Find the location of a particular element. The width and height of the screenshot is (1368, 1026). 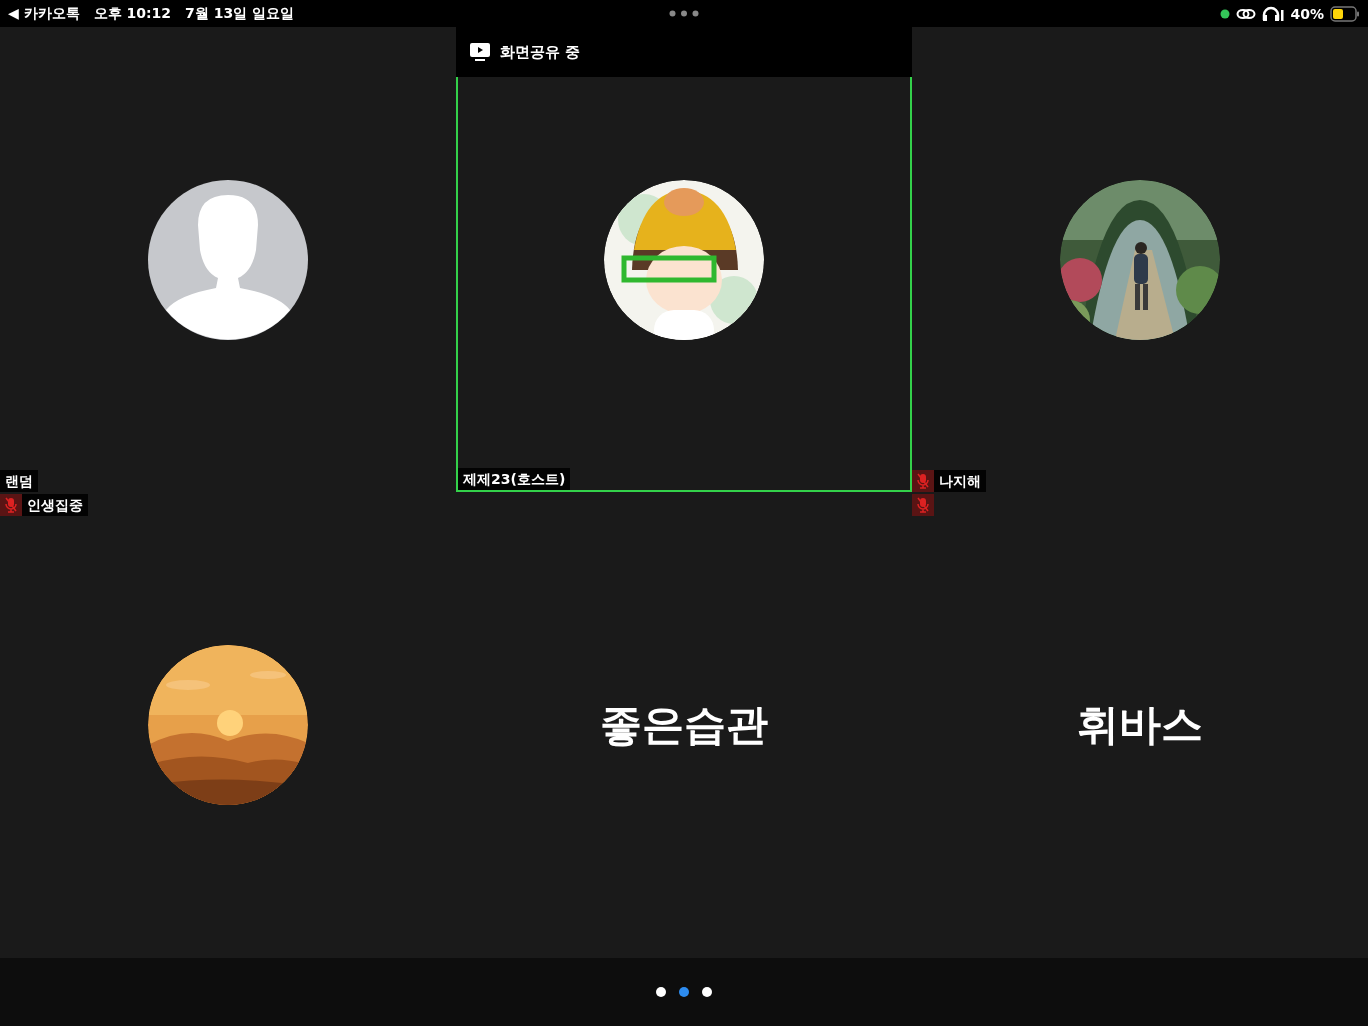

battery-icon is located at coordinates (1345, 13).